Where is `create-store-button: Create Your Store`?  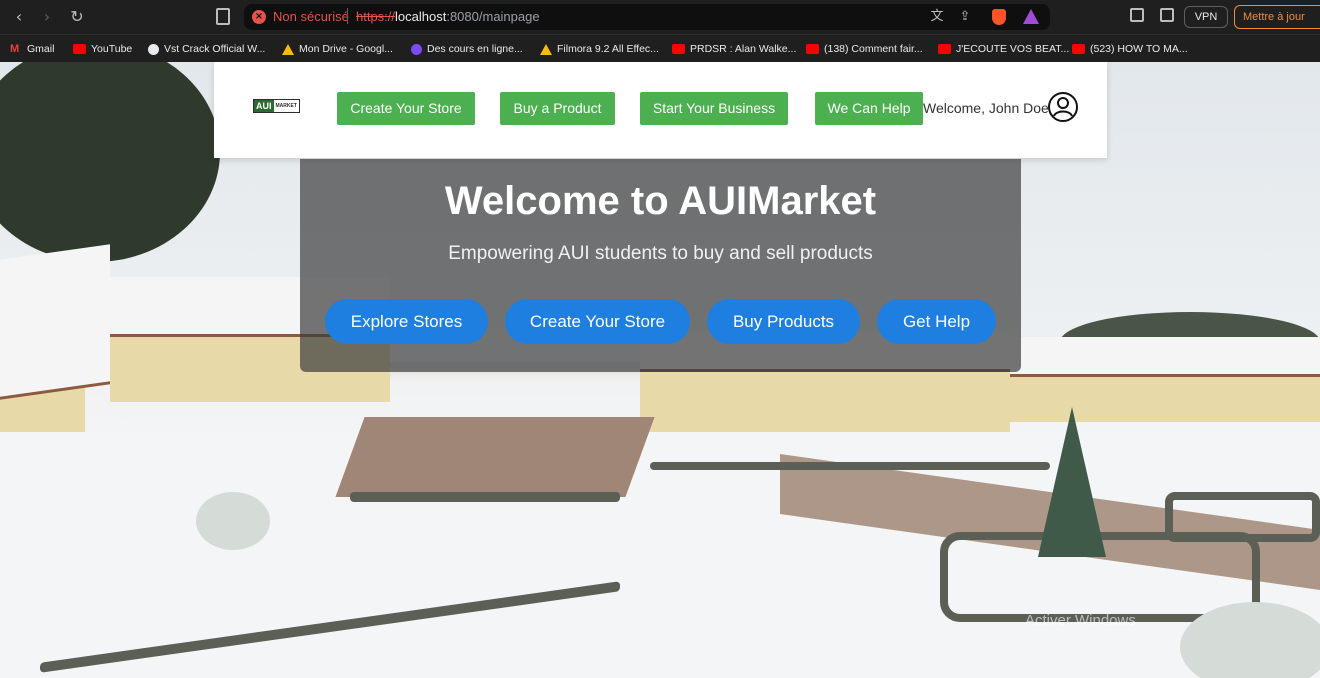
create-store-button: Create Your Store is located at coordinates (597, 321).